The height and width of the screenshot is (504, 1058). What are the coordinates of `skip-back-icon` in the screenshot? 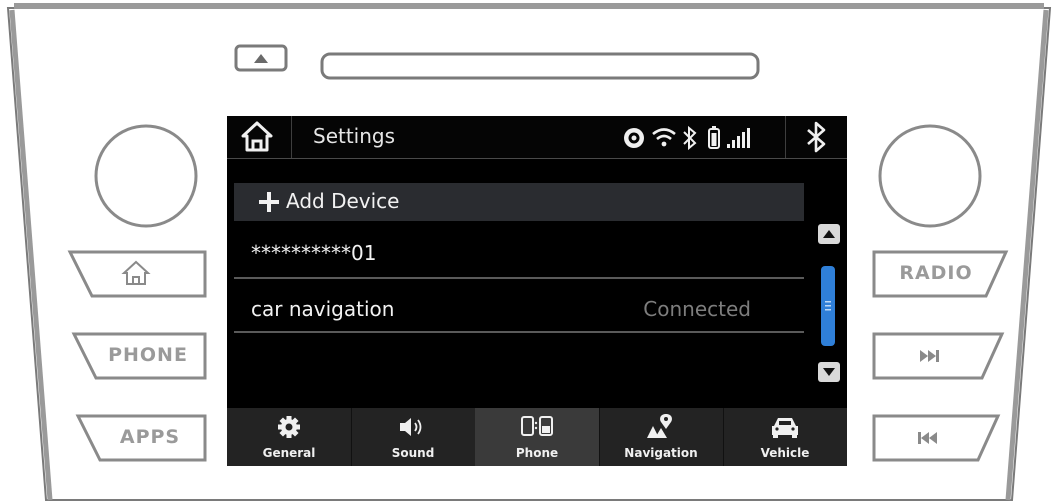 It's located at (927, 438).